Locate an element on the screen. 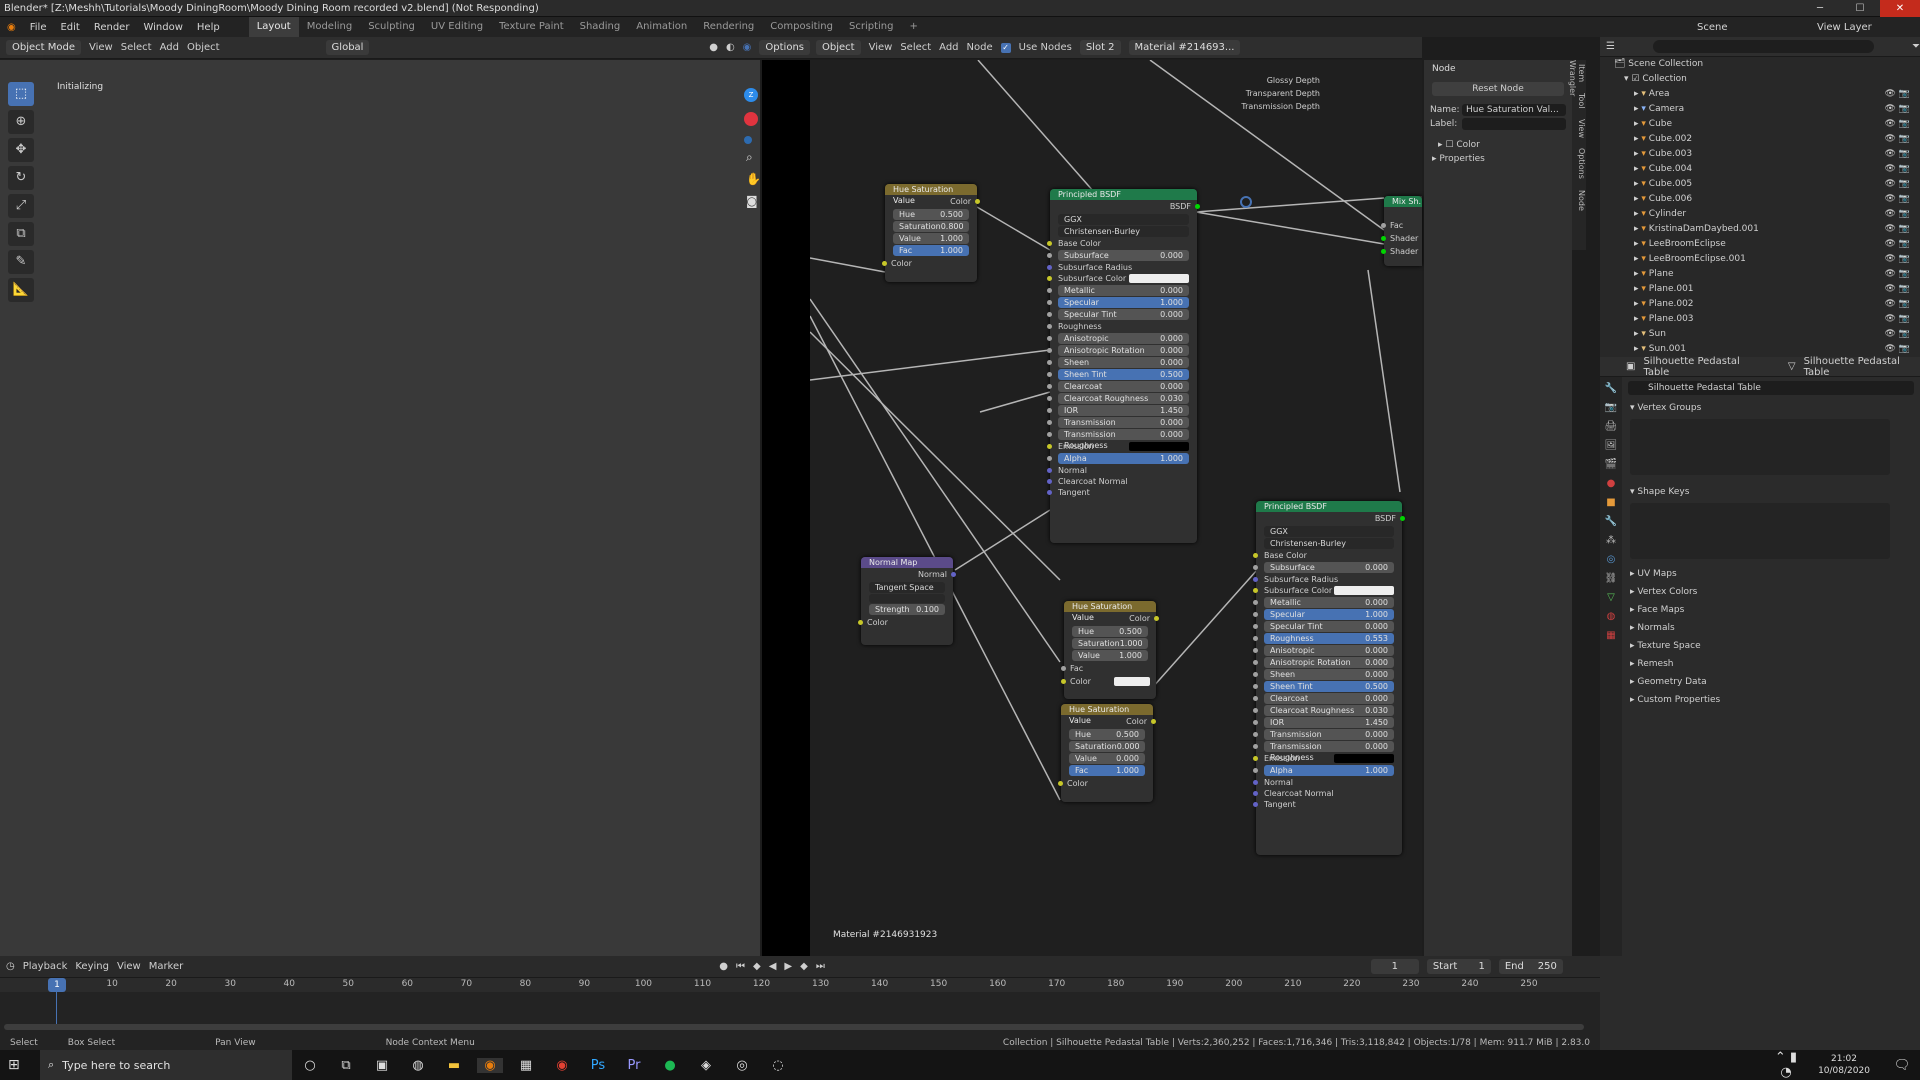 This screenshot has height=1080, width=1920. section-face-maps: ▸ Face Maps is located at coordinates (1771, 610).